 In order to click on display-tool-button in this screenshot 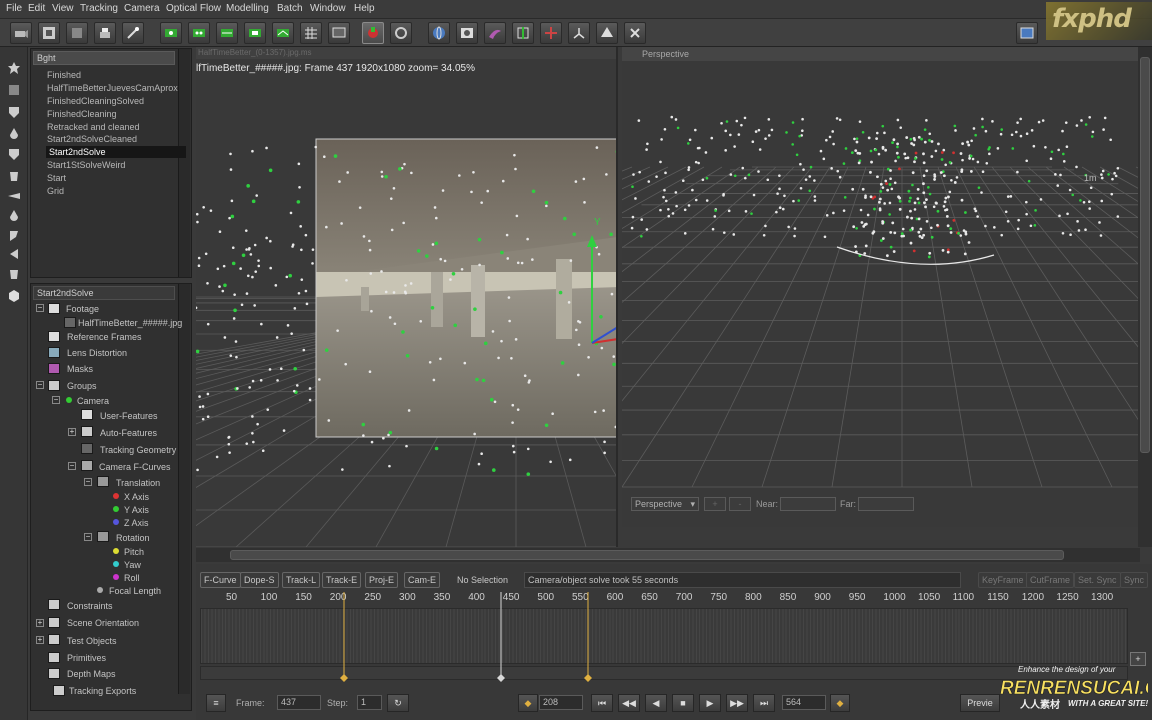, I will do `click(339, 33)`.